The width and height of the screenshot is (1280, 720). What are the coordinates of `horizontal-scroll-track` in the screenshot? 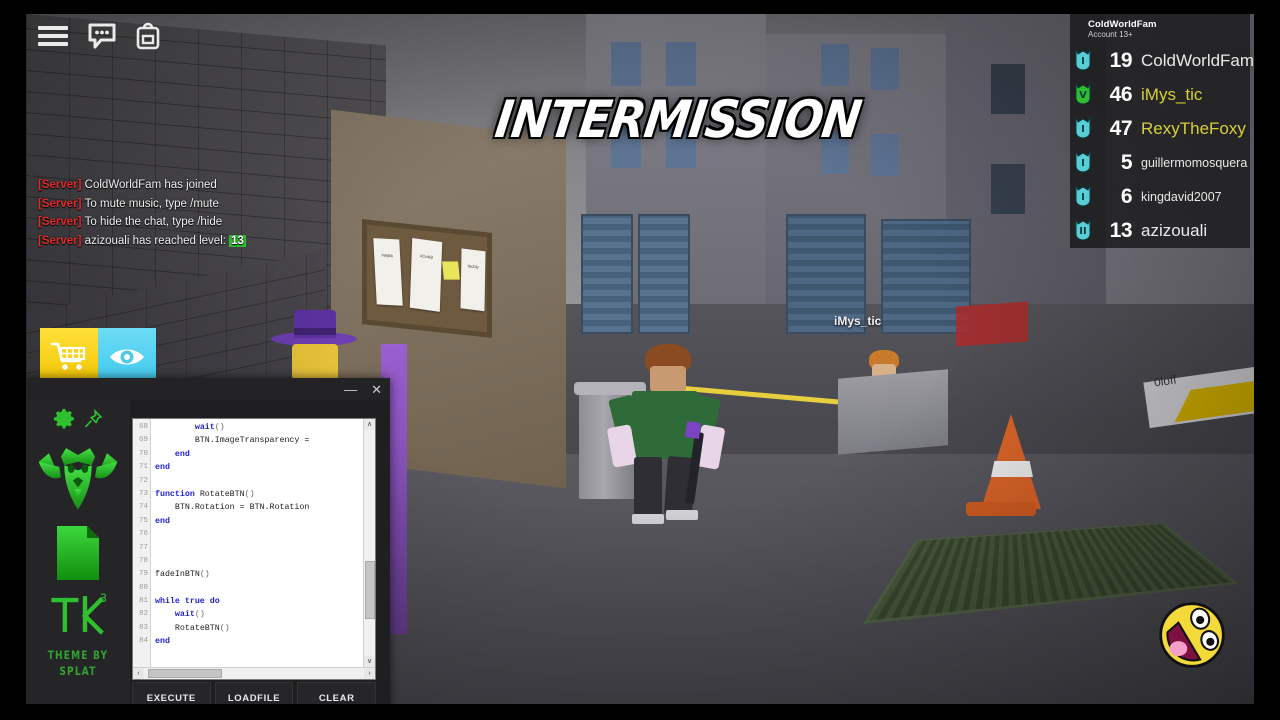 It's located at (254, 673).